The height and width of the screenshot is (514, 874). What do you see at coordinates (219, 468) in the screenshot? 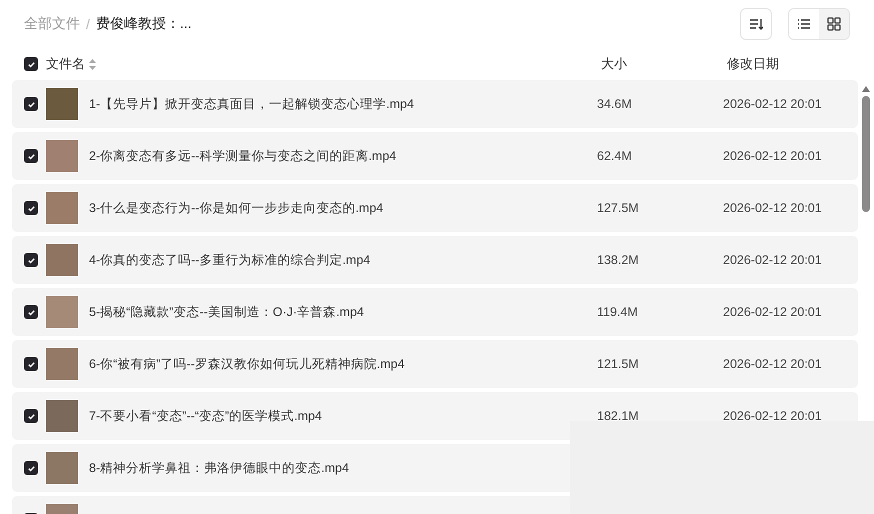
I see `file-name: 8-精神分析学鼻祖：弗洛伊德眼中的变态.mp4` at bounding box center [219, 468].